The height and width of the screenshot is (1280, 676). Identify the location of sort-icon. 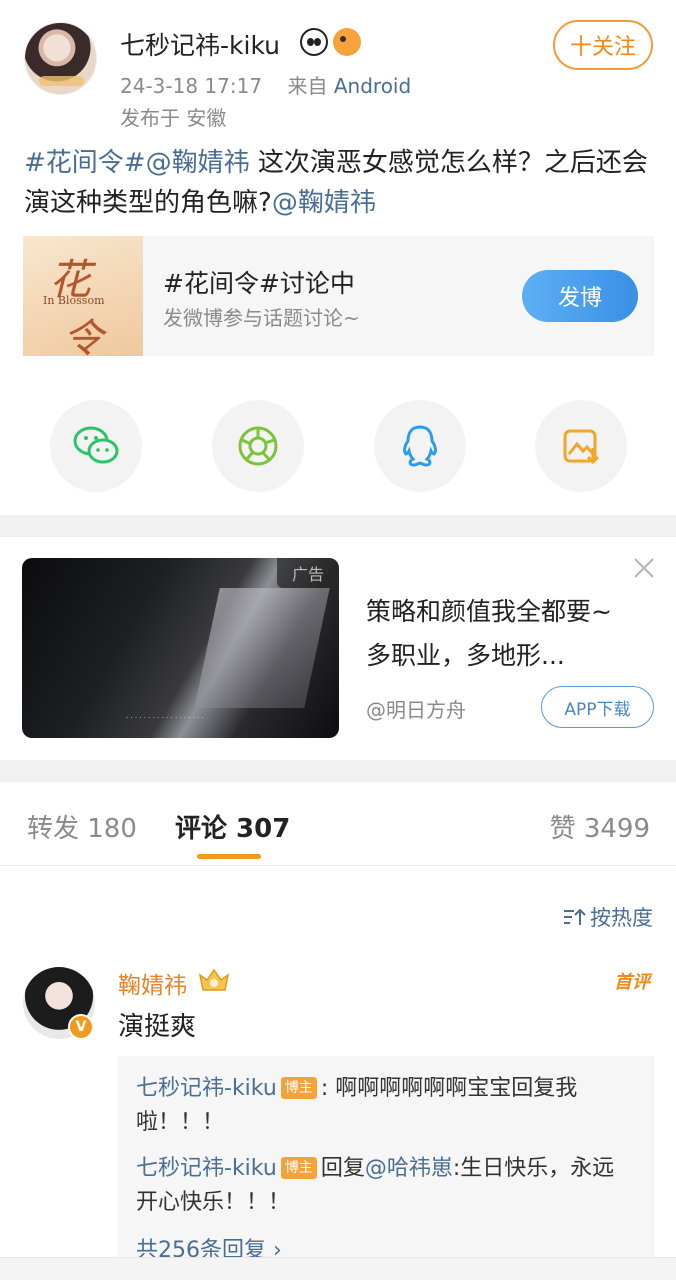
(575, 916).